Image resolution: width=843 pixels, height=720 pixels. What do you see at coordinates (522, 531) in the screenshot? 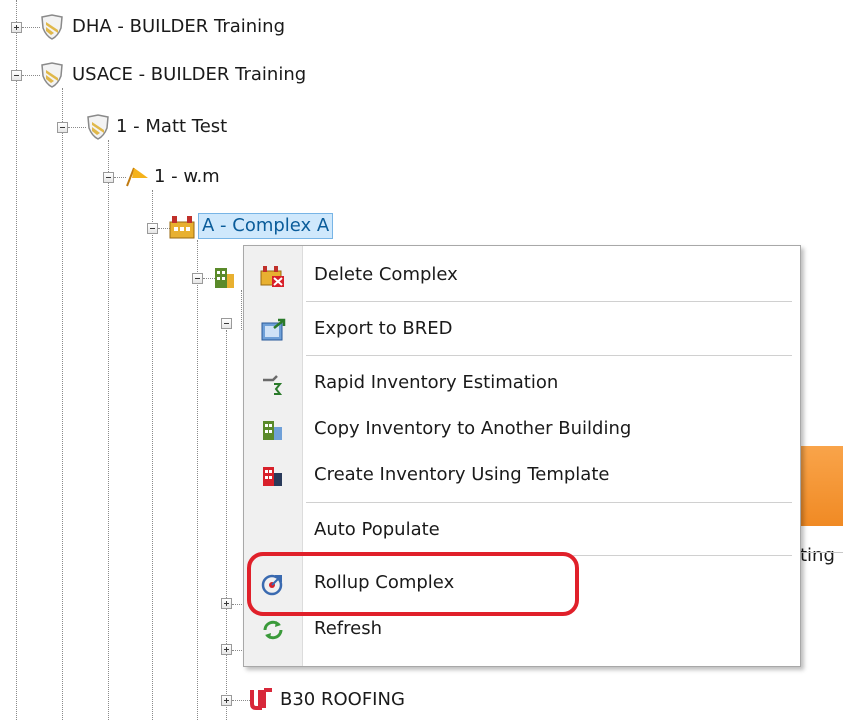
I see `menu-item-auto-populate: Auto Populate` at bounding box center [522, 531].